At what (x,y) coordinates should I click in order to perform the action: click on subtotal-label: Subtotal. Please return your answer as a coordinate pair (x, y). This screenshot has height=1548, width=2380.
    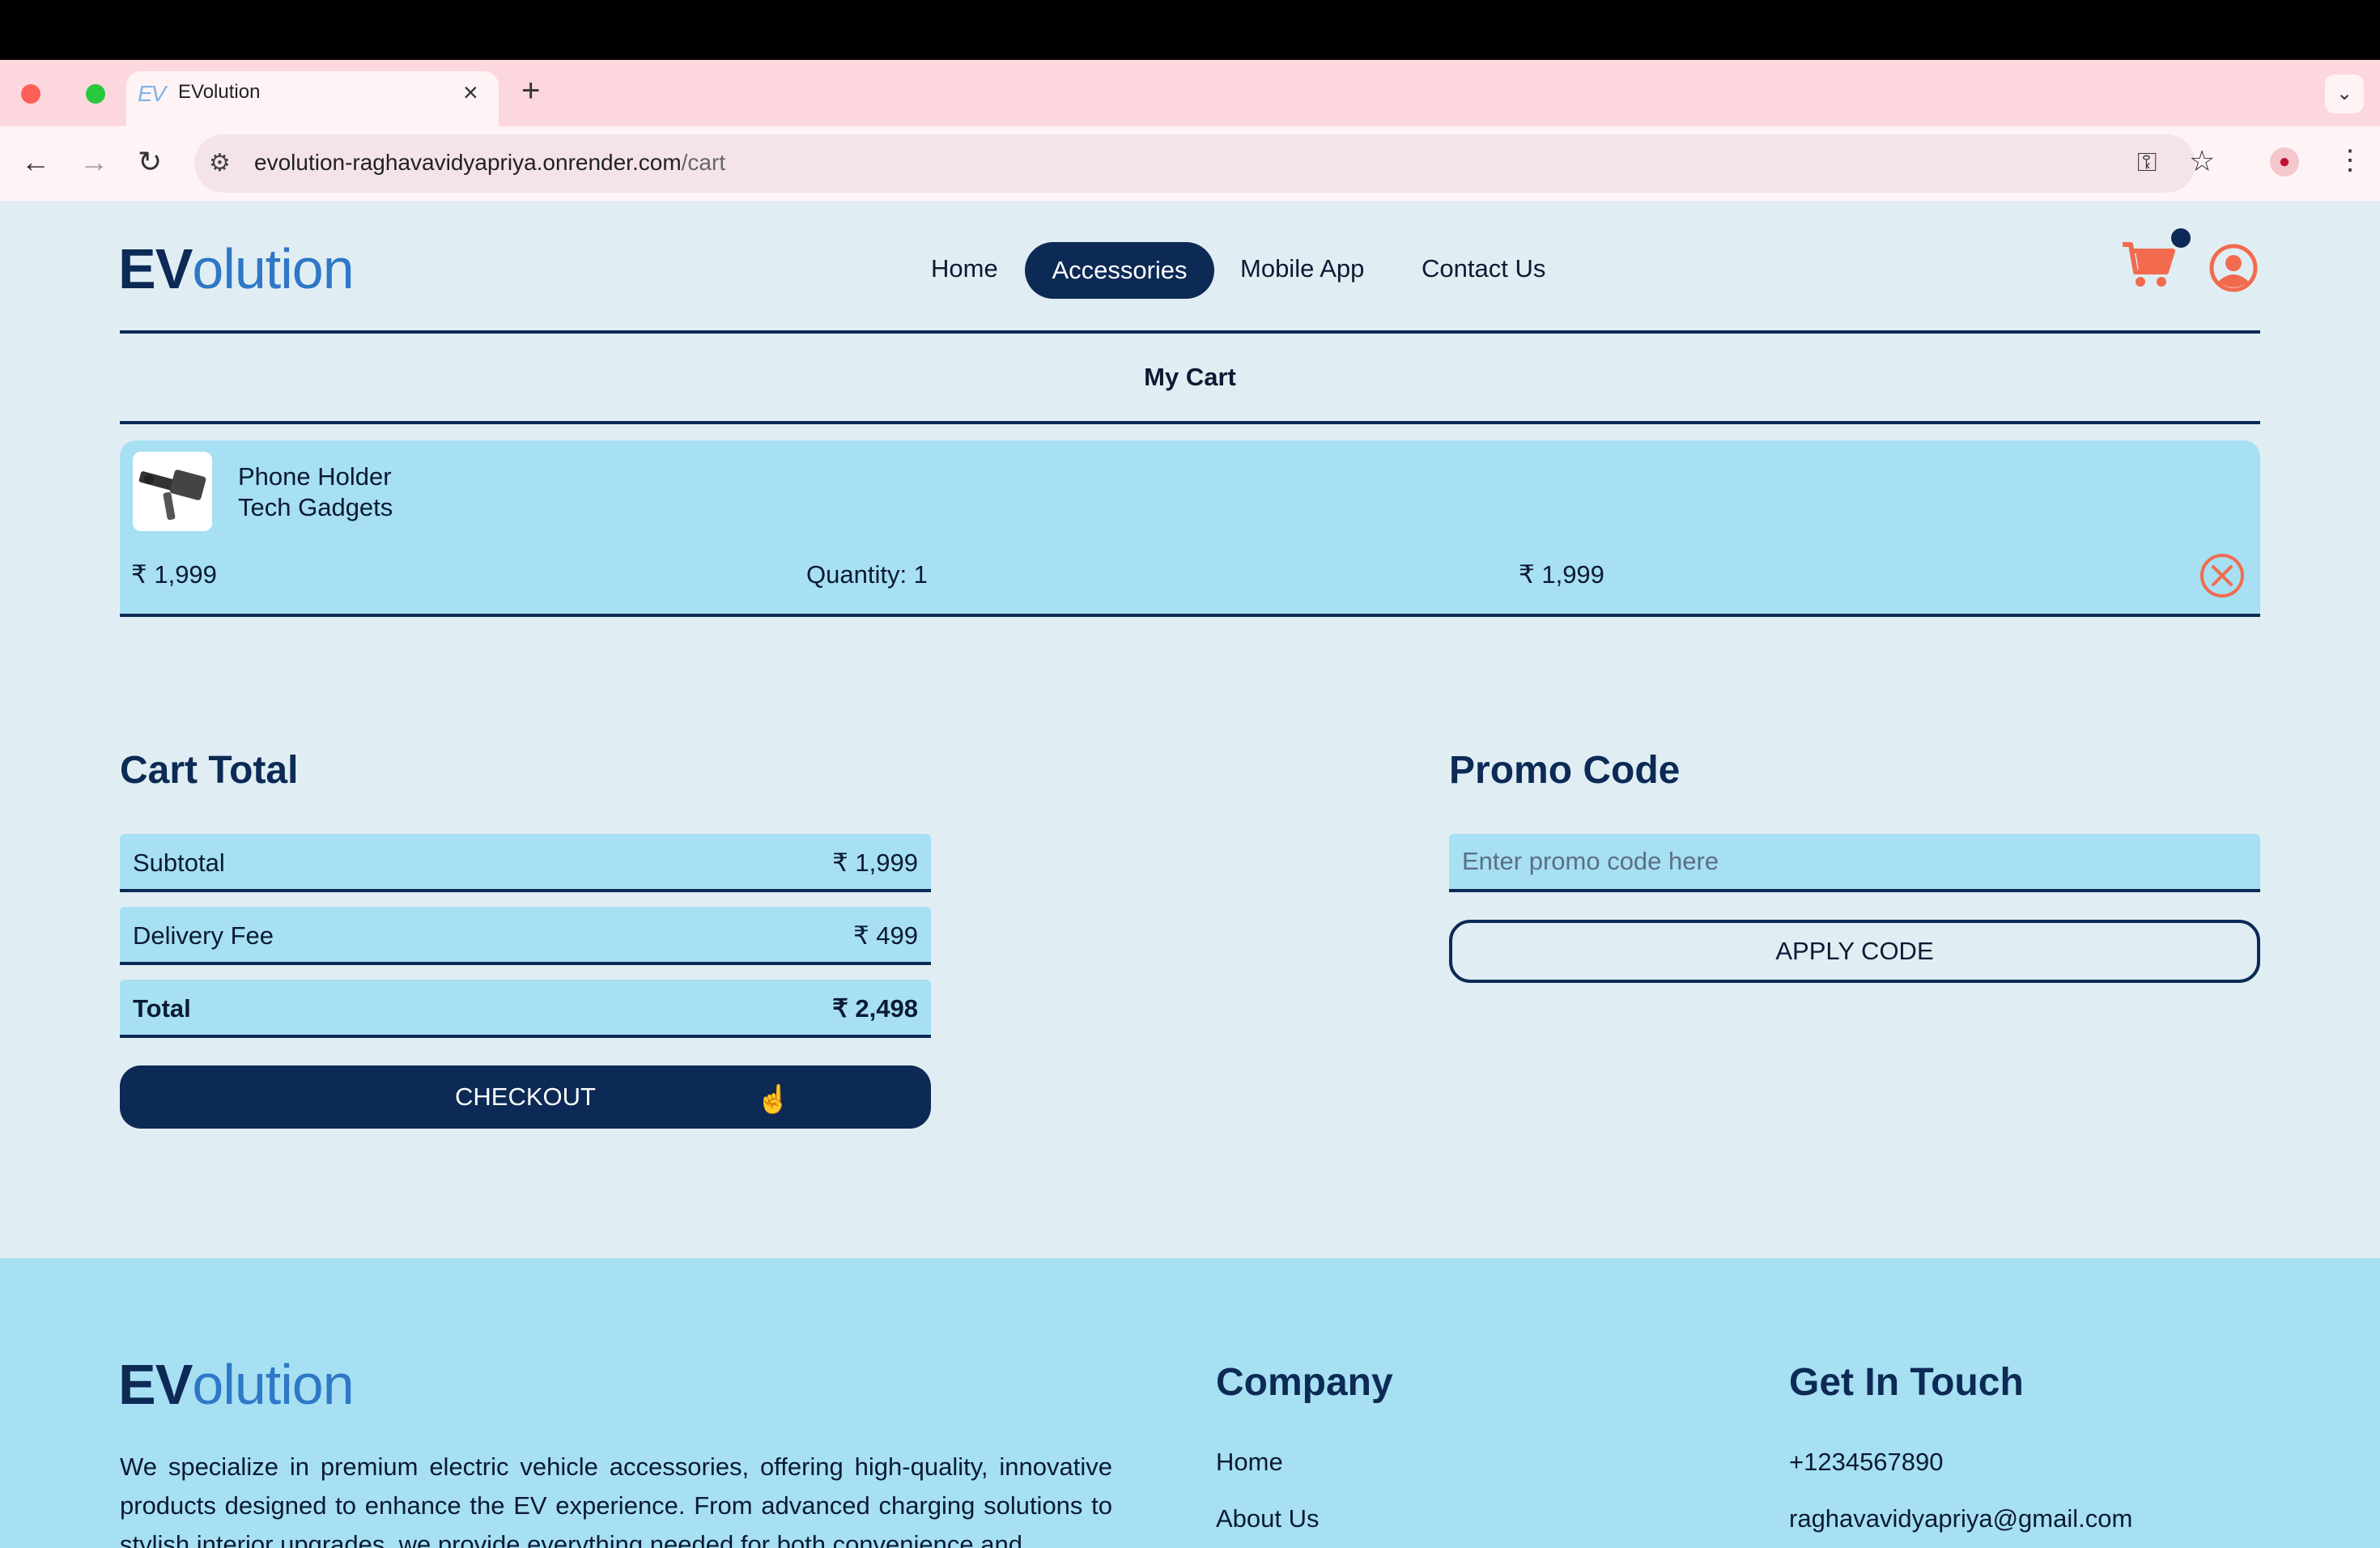
    Looking at the image, I should click on (179, 862).